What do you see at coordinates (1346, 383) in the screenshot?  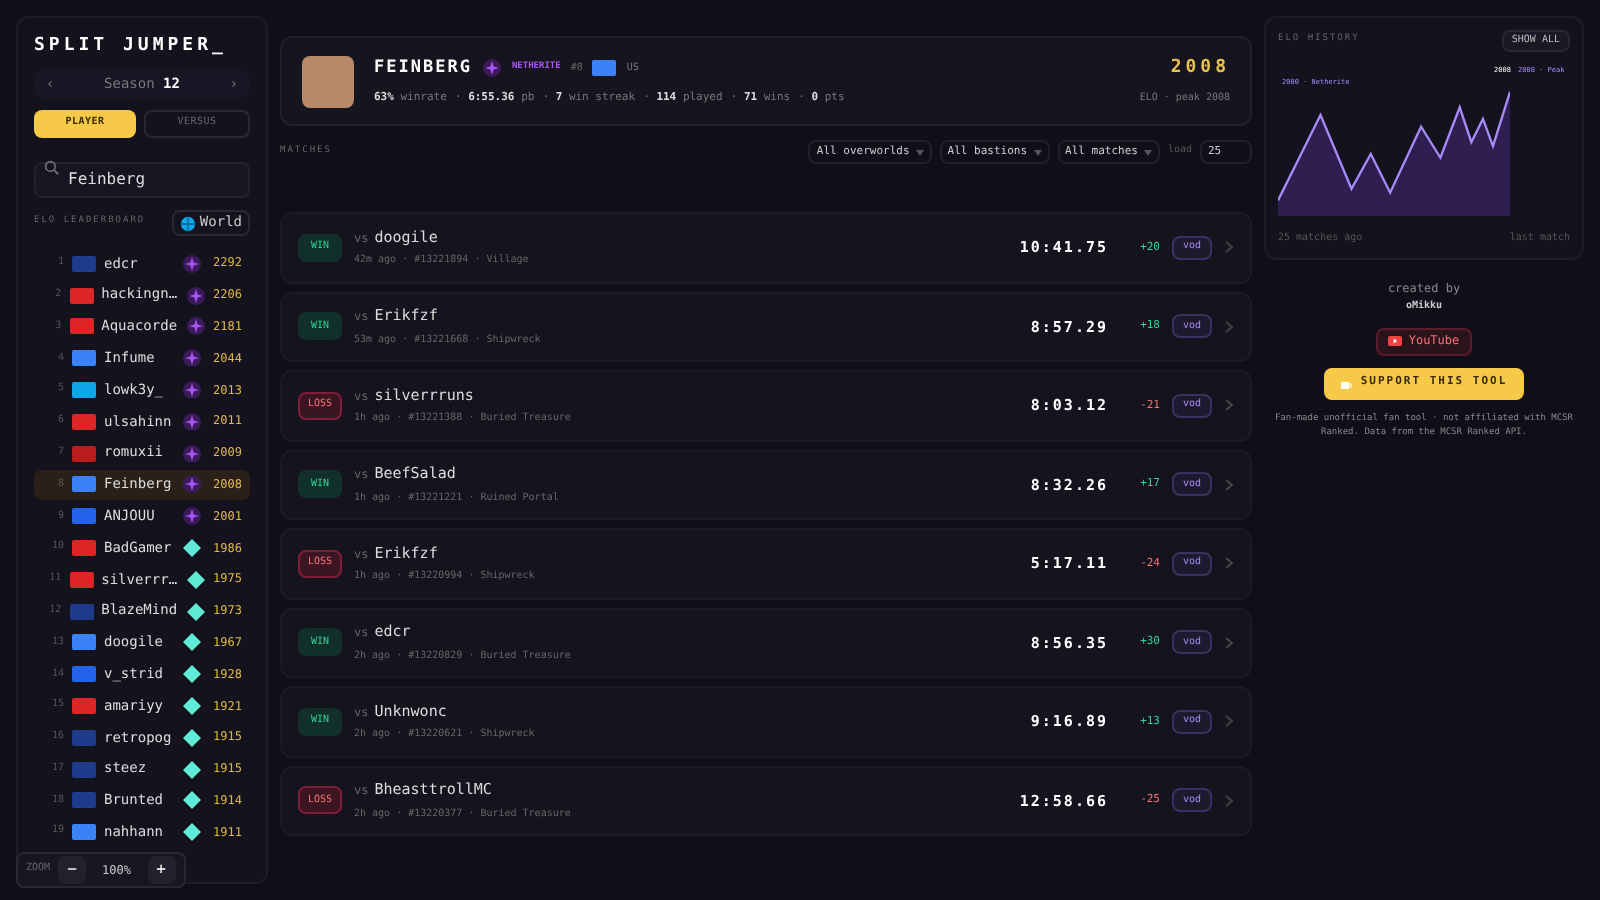 I see `cup-icon` at bounding box center [1346, 383].